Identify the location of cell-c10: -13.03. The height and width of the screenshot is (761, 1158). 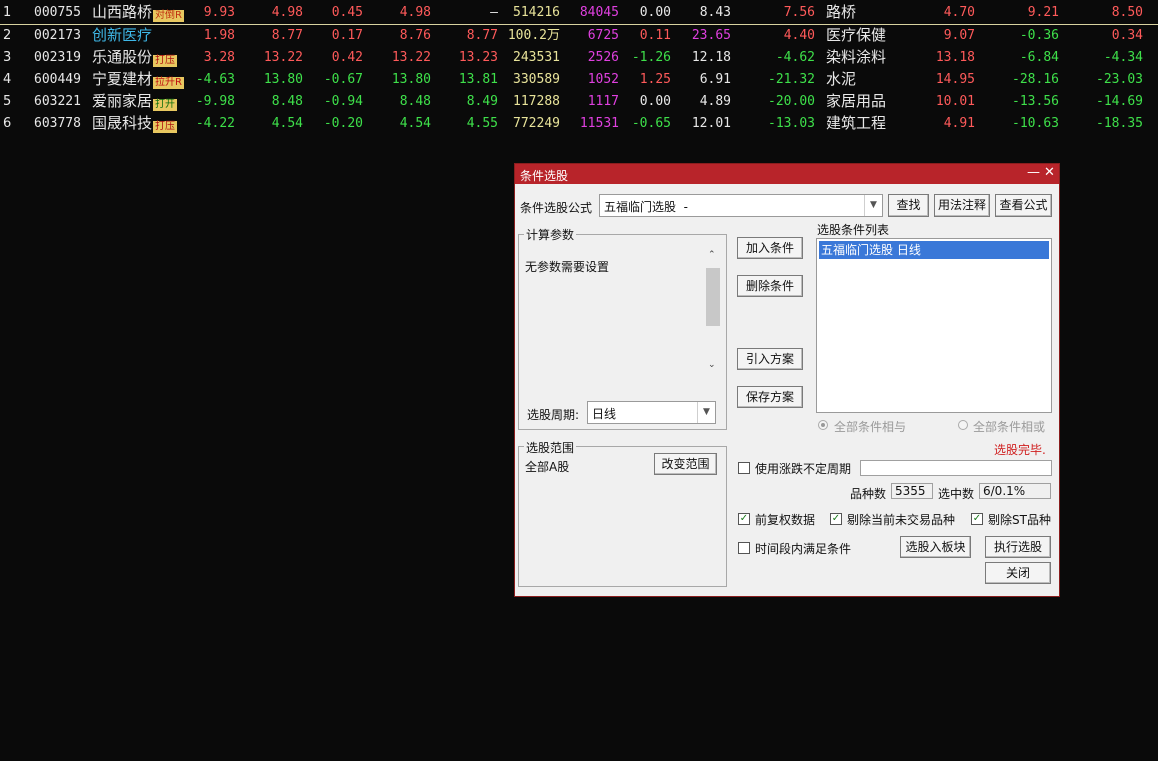
(791, 123).